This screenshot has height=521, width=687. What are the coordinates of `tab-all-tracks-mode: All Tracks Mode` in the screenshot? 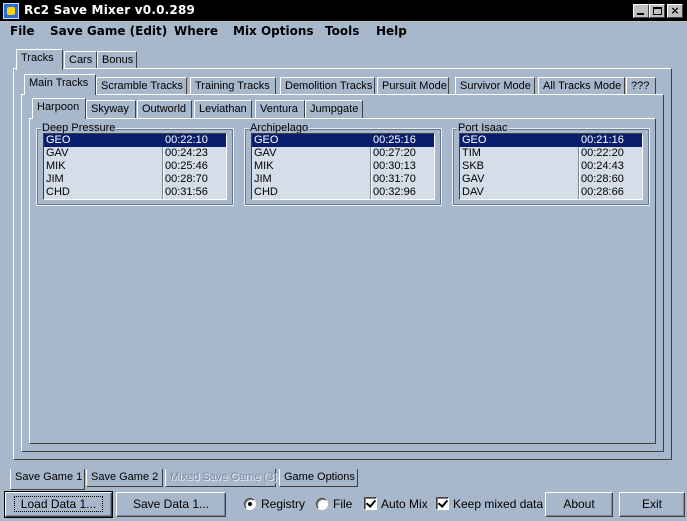 It's located at (581, 86).